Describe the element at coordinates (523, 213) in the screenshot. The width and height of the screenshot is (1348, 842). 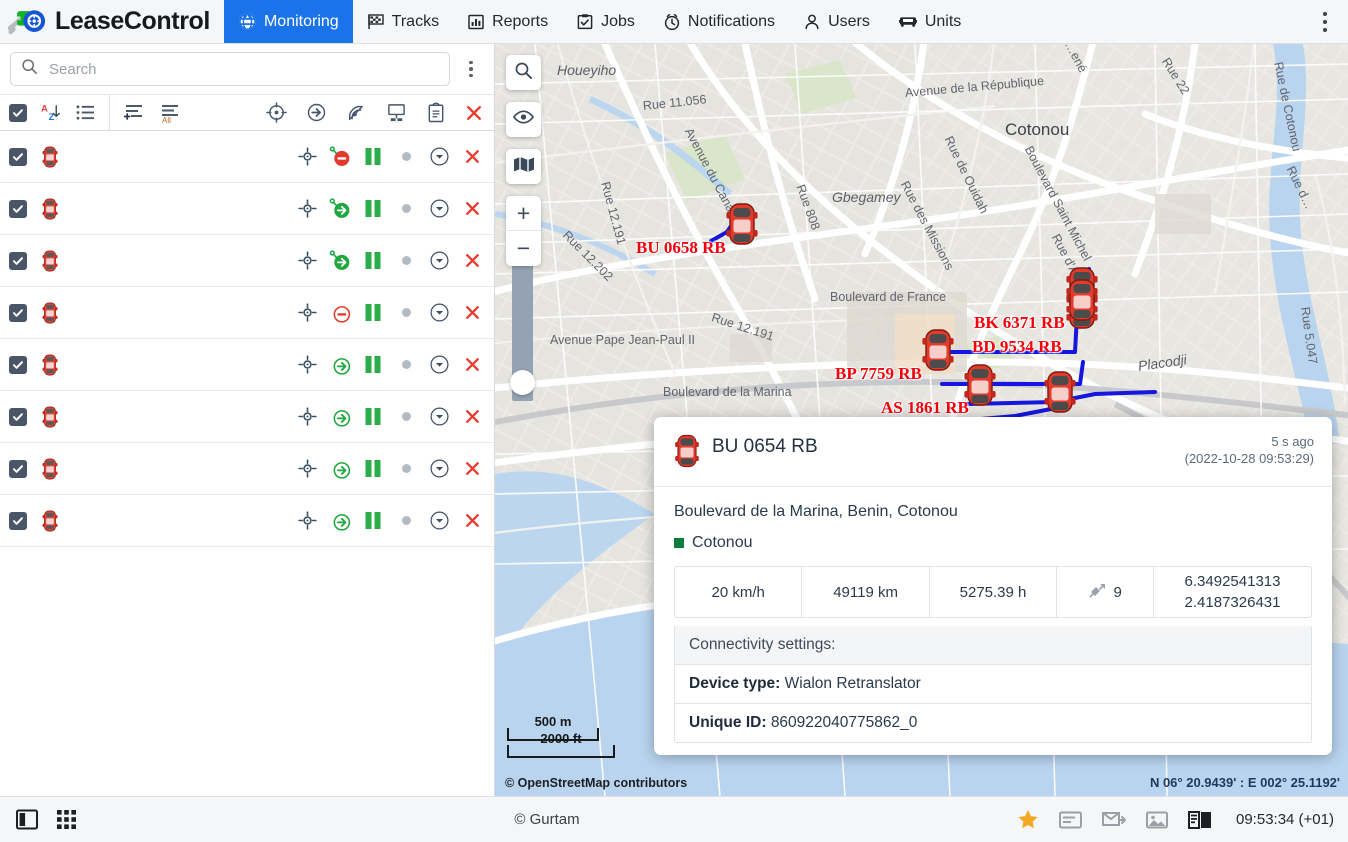
I see `zoom-in-button: +` at that location.